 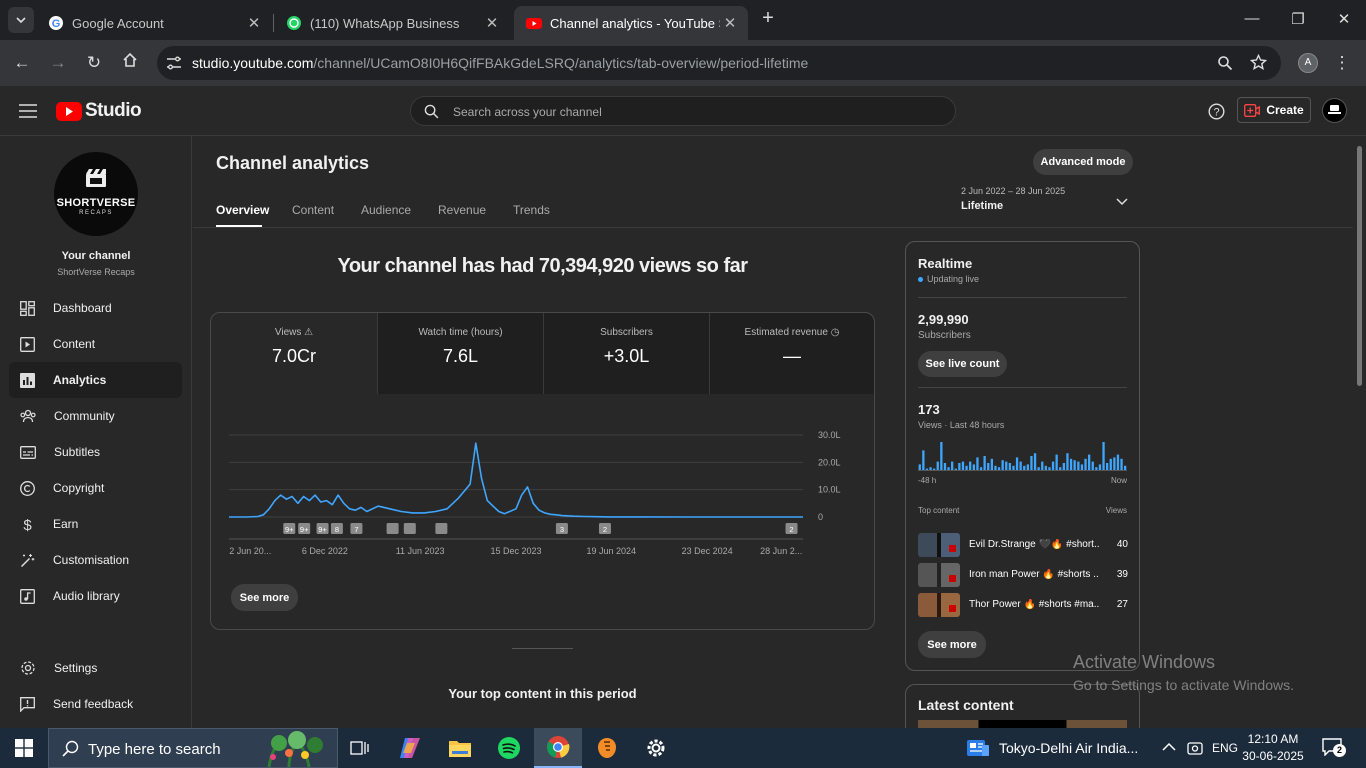 What do you see at coordinates (360, 748) in the screenshot?
I see `task-view-button` at bounding box center [360, 748].